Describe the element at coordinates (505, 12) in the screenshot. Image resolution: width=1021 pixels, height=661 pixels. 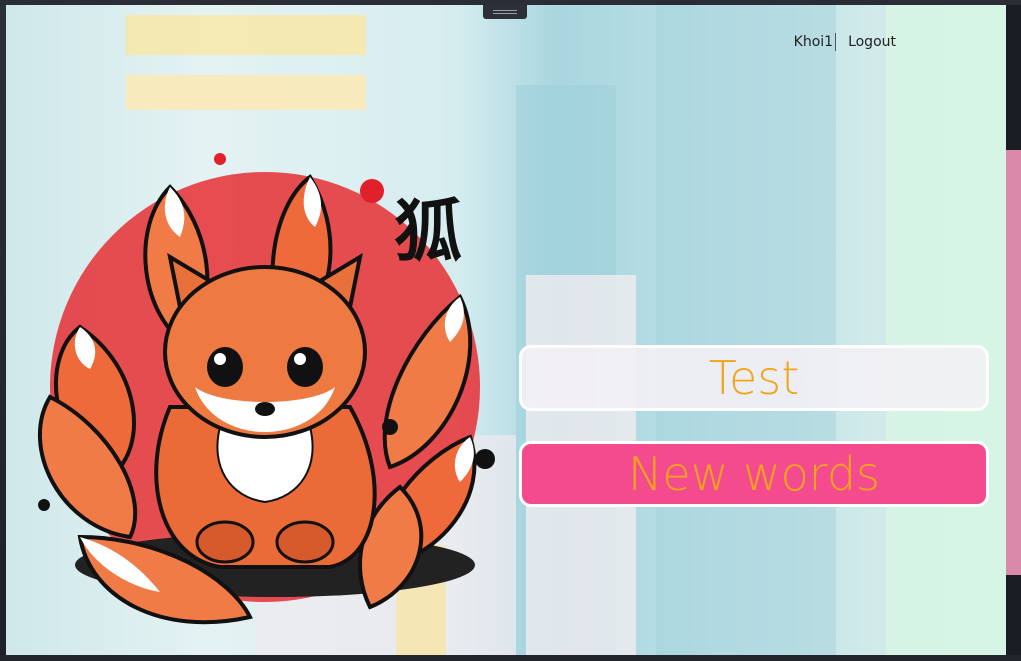
I see `window-drag-handle` at that location.